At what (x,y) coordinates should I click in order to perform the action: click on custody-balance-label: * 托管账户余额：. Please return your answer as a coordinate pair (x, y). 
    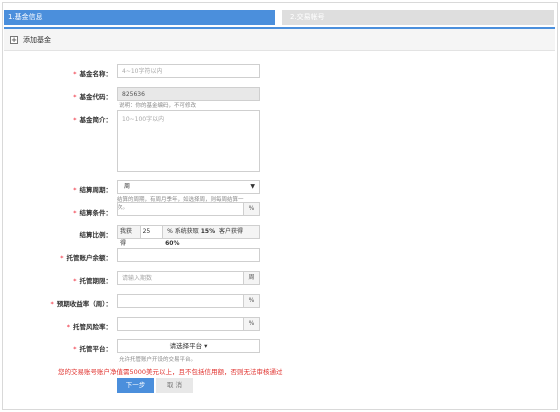
    Looking at the image, I should click on (86, 258).